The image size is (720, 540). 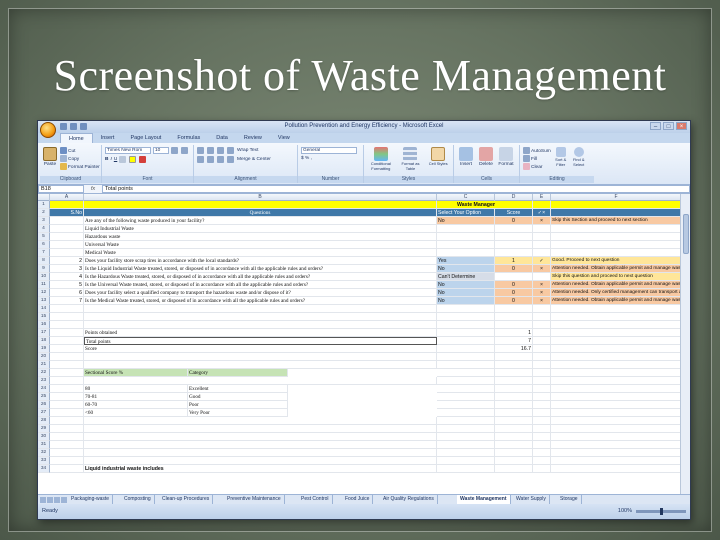 What do you see at coordinates (514, 293) in the screenshot?
I see `cell-d: 0` at bounding box center [514, 293].